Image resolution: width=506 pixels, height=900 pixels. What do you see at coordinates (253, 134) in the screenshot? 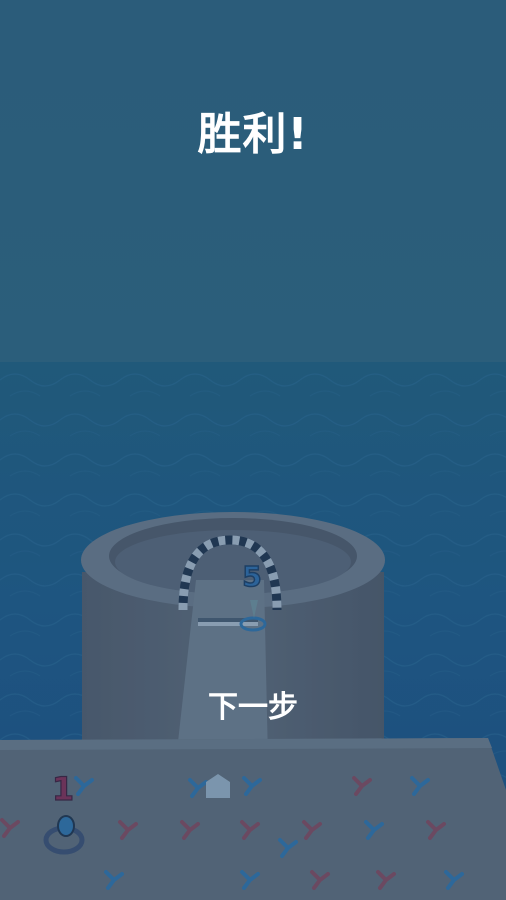
I see `victory-title: 胜利!` at bounding box center [253, 134].